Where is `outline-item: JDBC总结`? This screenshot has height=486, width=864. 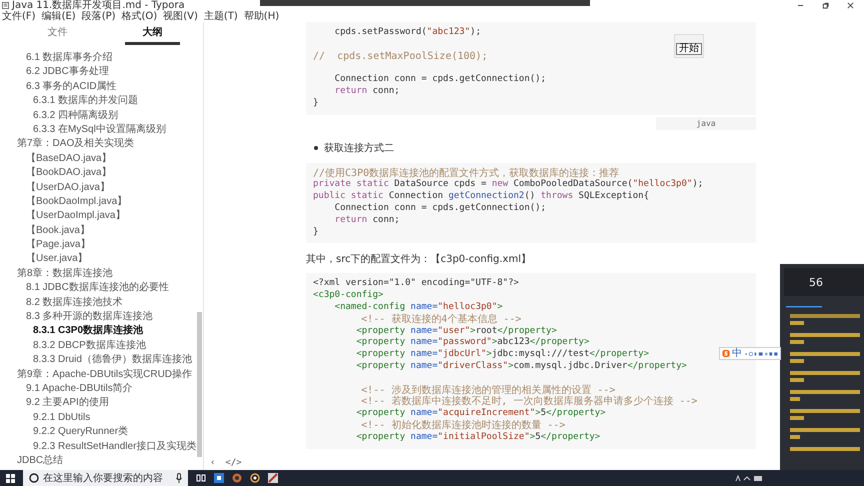 outline-item: JDBC总结 is located at coordinates (101, 461).